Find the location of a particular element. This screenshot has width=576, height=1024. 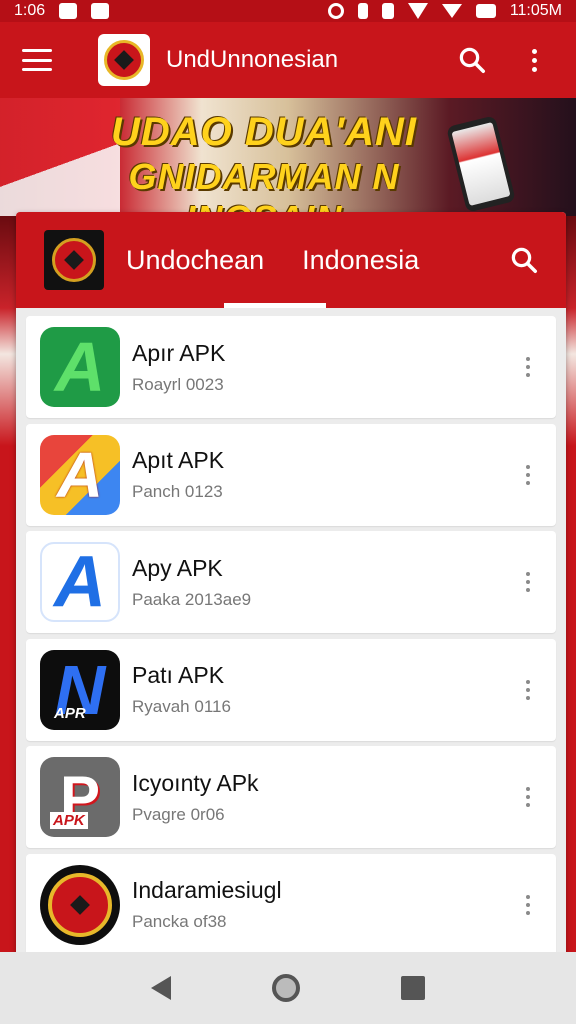

recents-icon is located at coordinates (413, 988).